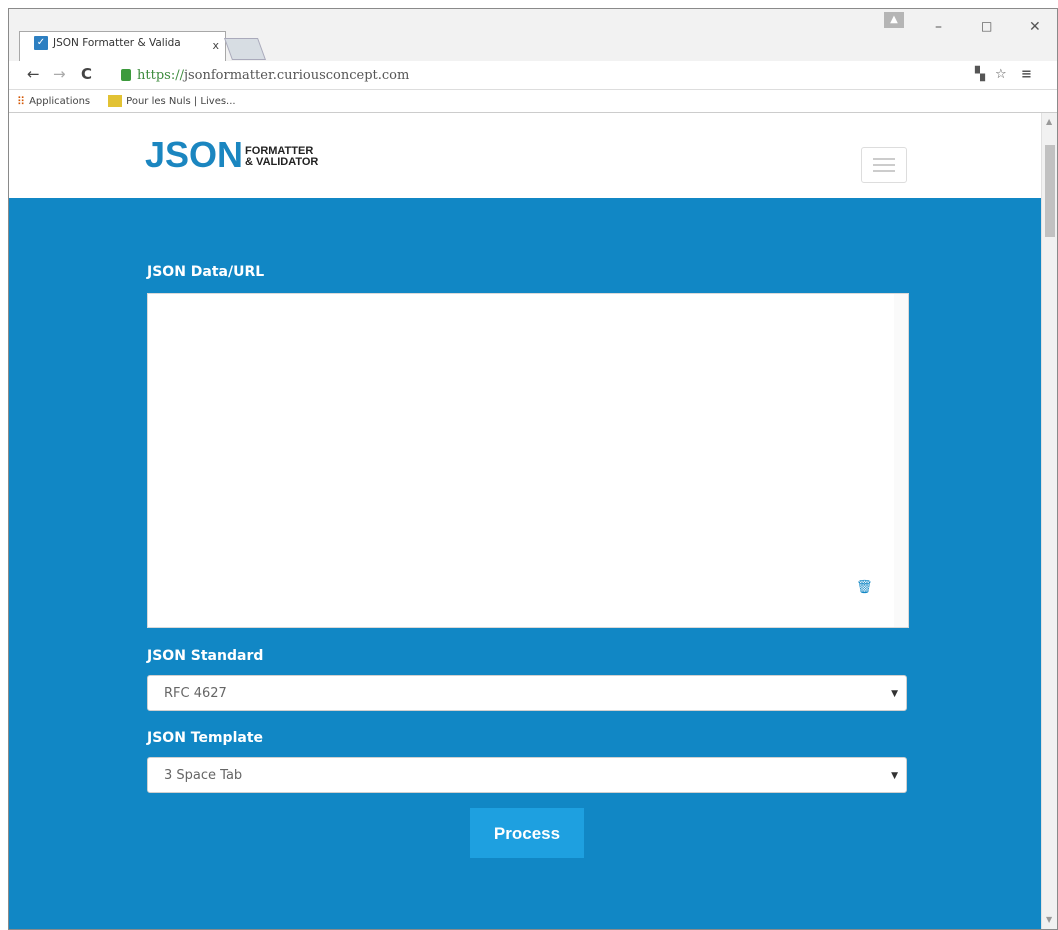 This screenshot has height=930, width=1058. Describe the element at coordinates (245, 49) in the screenshot. I see `new-tab-button` at that location.